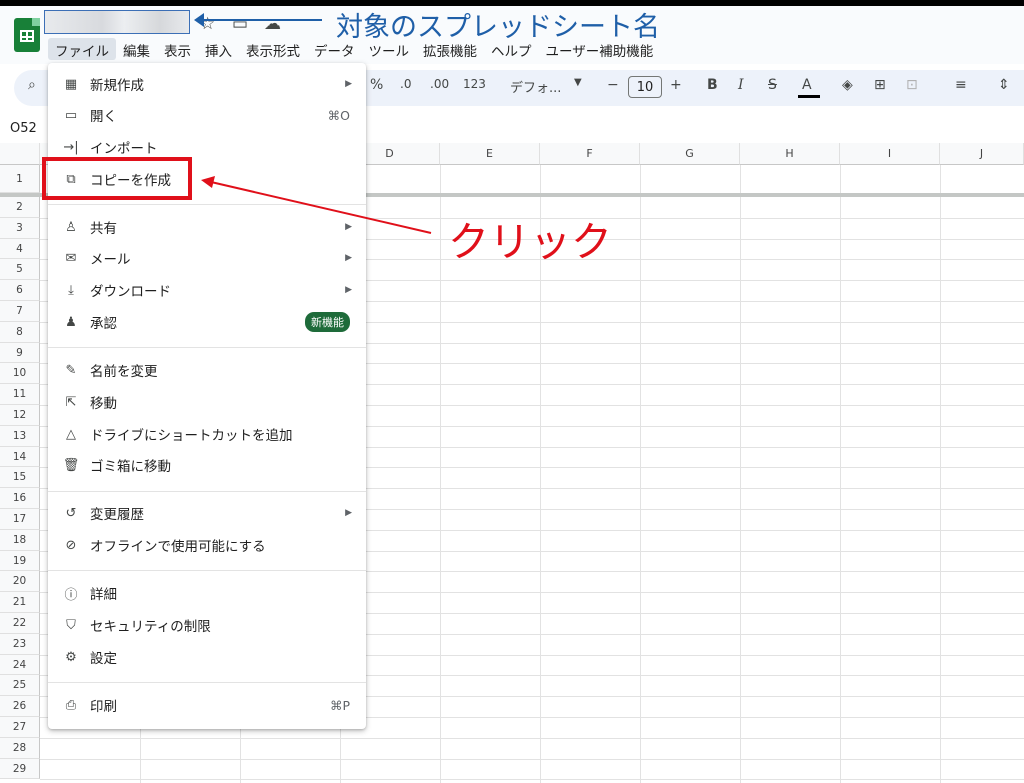  What do you see at coordinates (334, 49) in the screenshot?
I see `menu-data: データ` at bounding box center [334, 49].